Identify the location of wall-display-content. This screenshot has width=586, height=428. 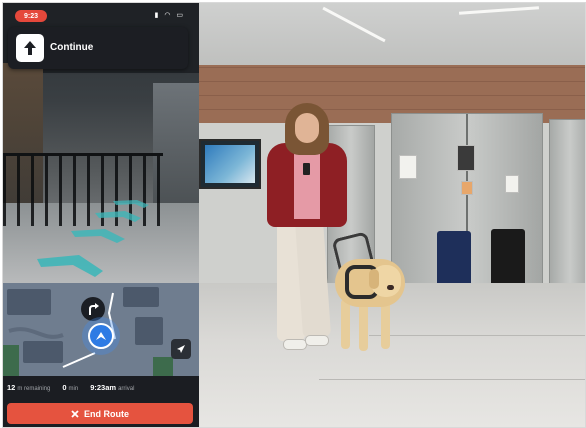
(230, 164).